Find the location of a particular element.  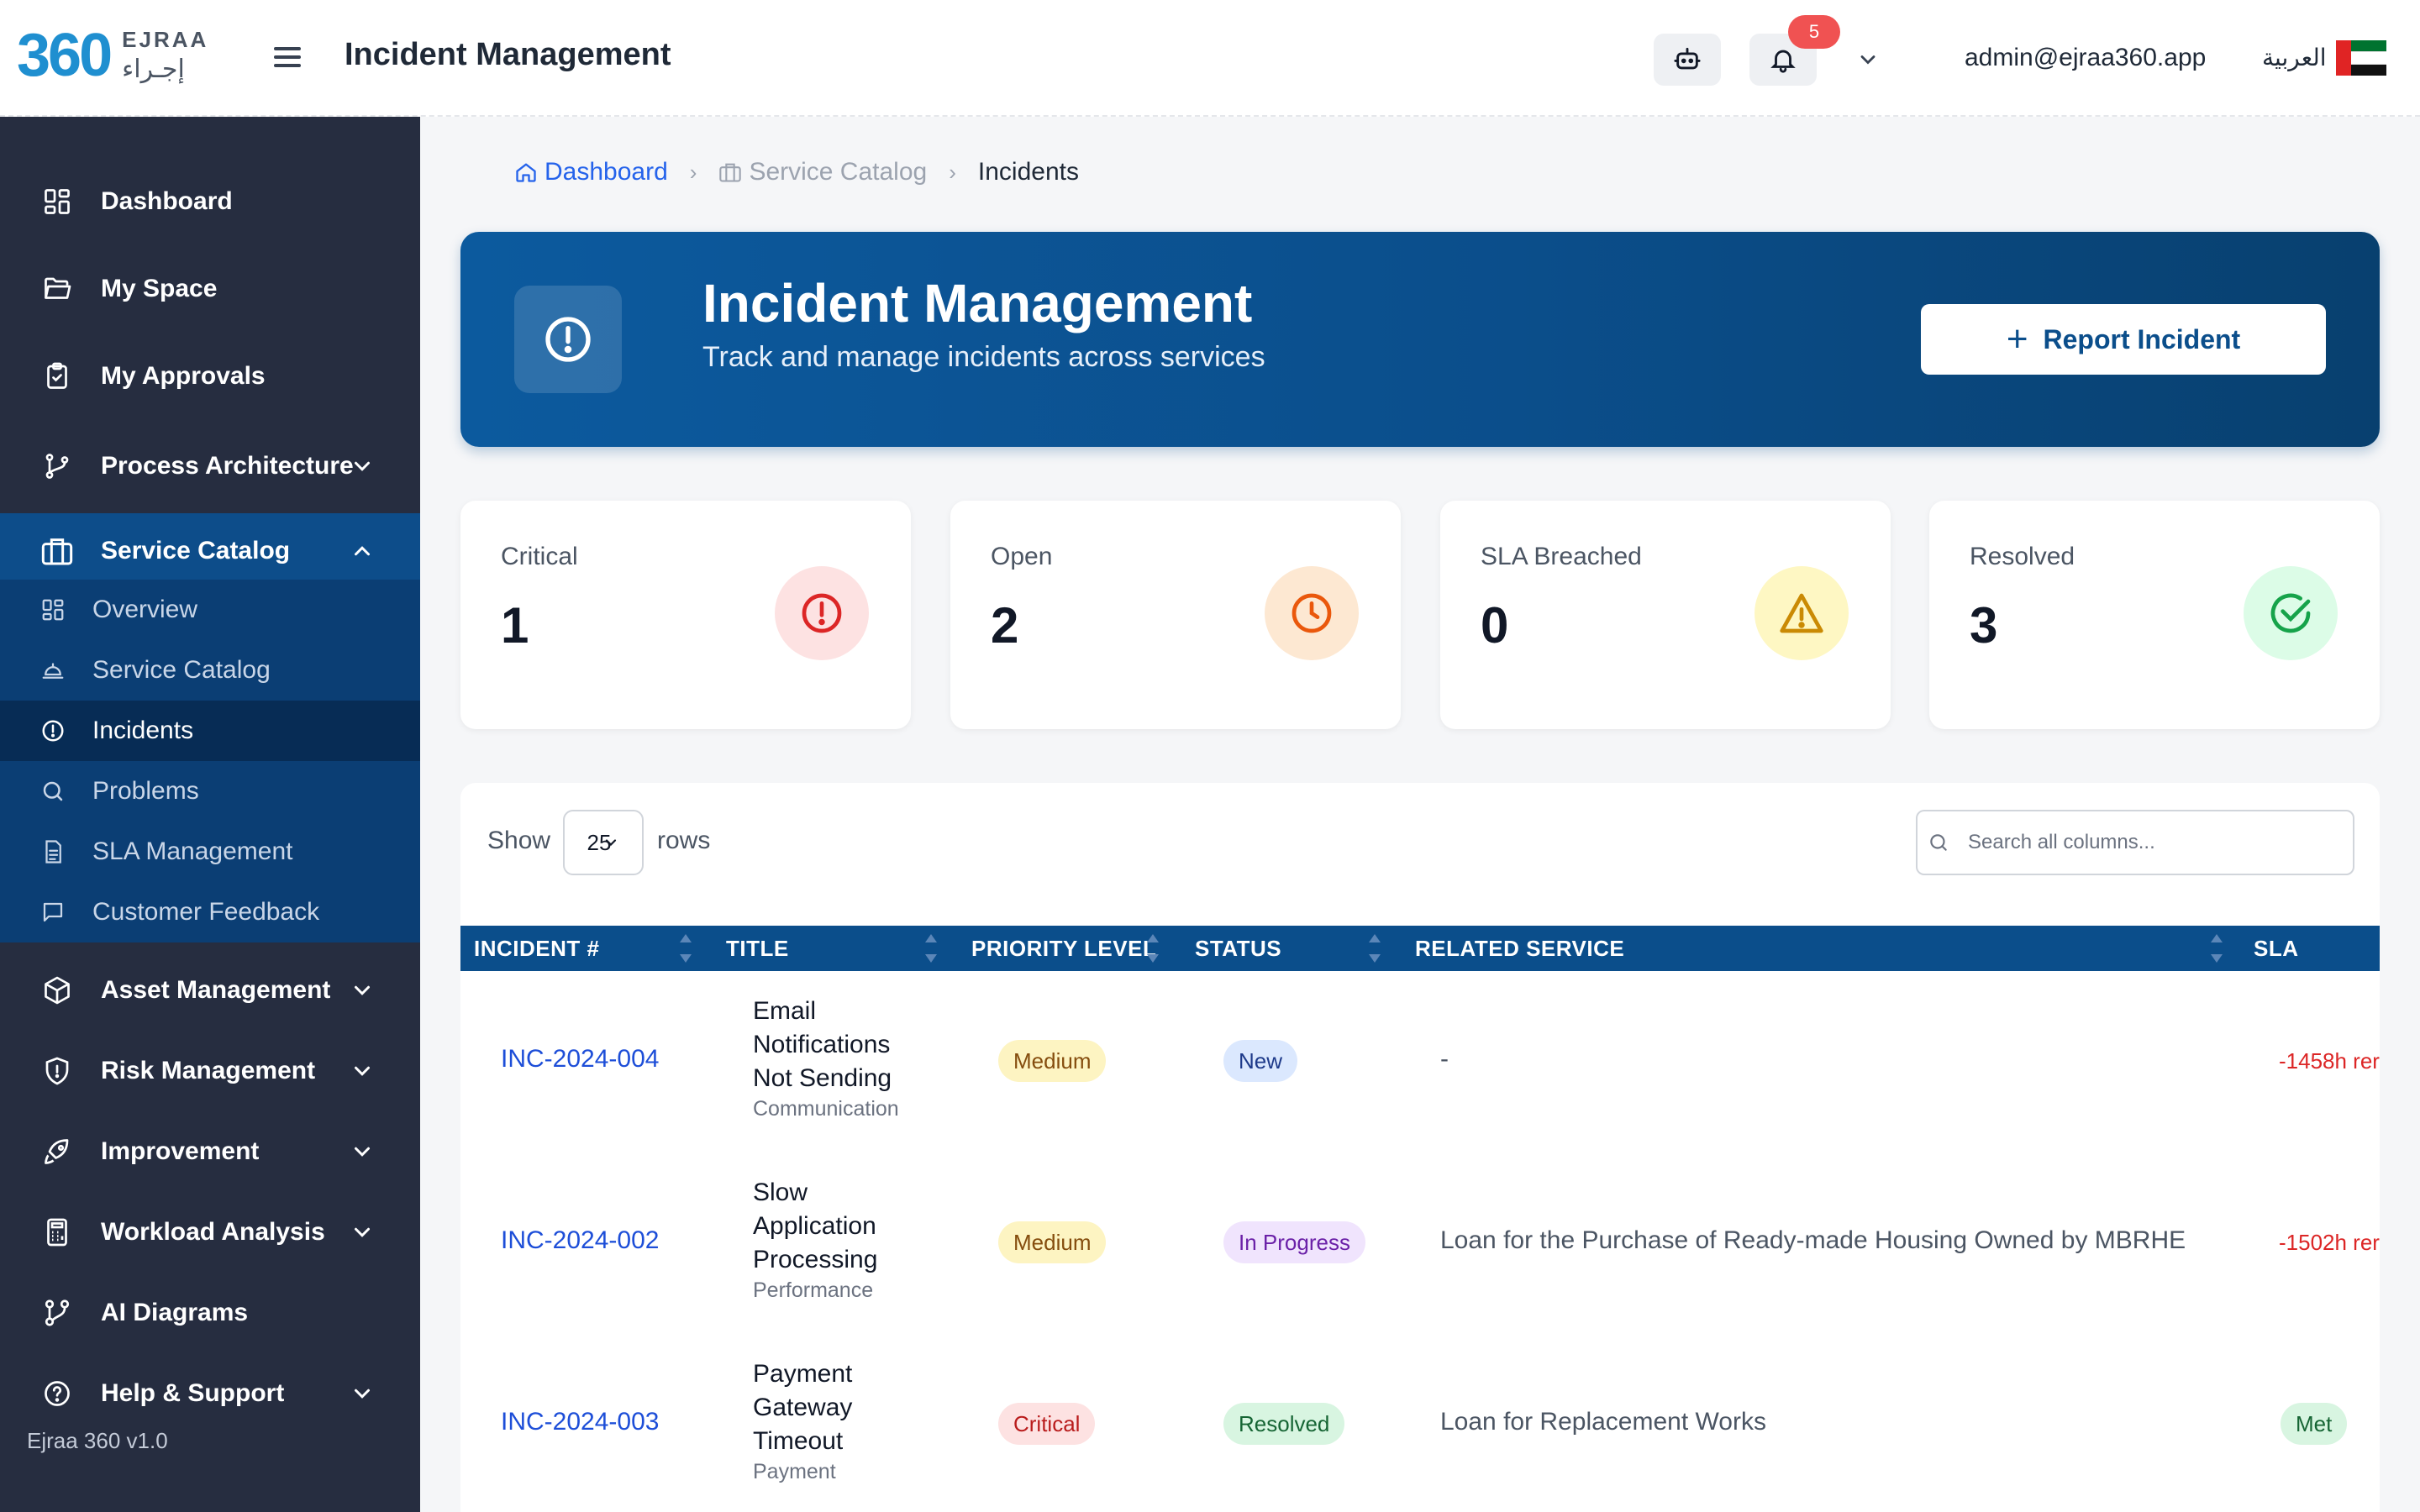

submenu-item-sla-management: SLA Management is located at coordinates (210, 852).